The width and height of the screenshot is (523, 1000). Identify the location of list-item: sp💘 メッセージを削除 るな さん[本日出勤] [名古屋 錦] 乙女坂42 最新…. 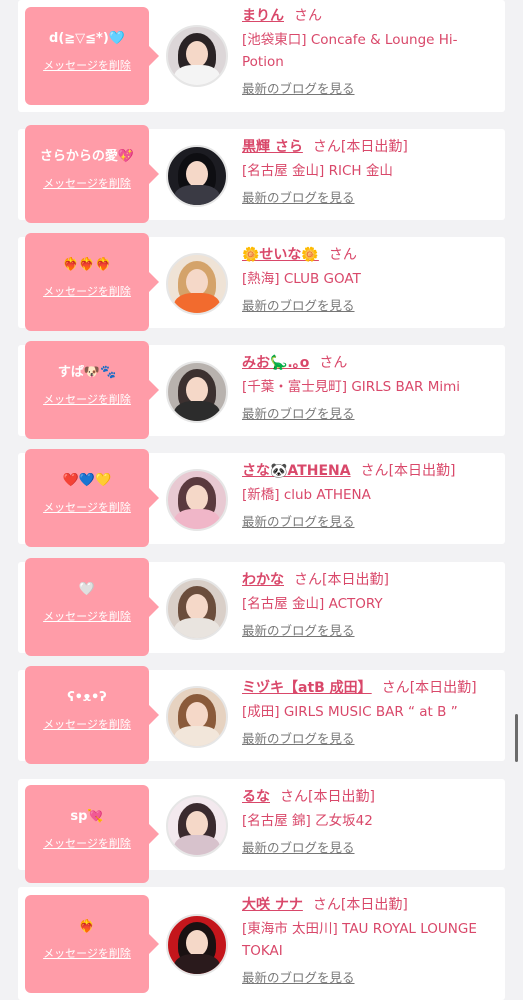
(261, 831).